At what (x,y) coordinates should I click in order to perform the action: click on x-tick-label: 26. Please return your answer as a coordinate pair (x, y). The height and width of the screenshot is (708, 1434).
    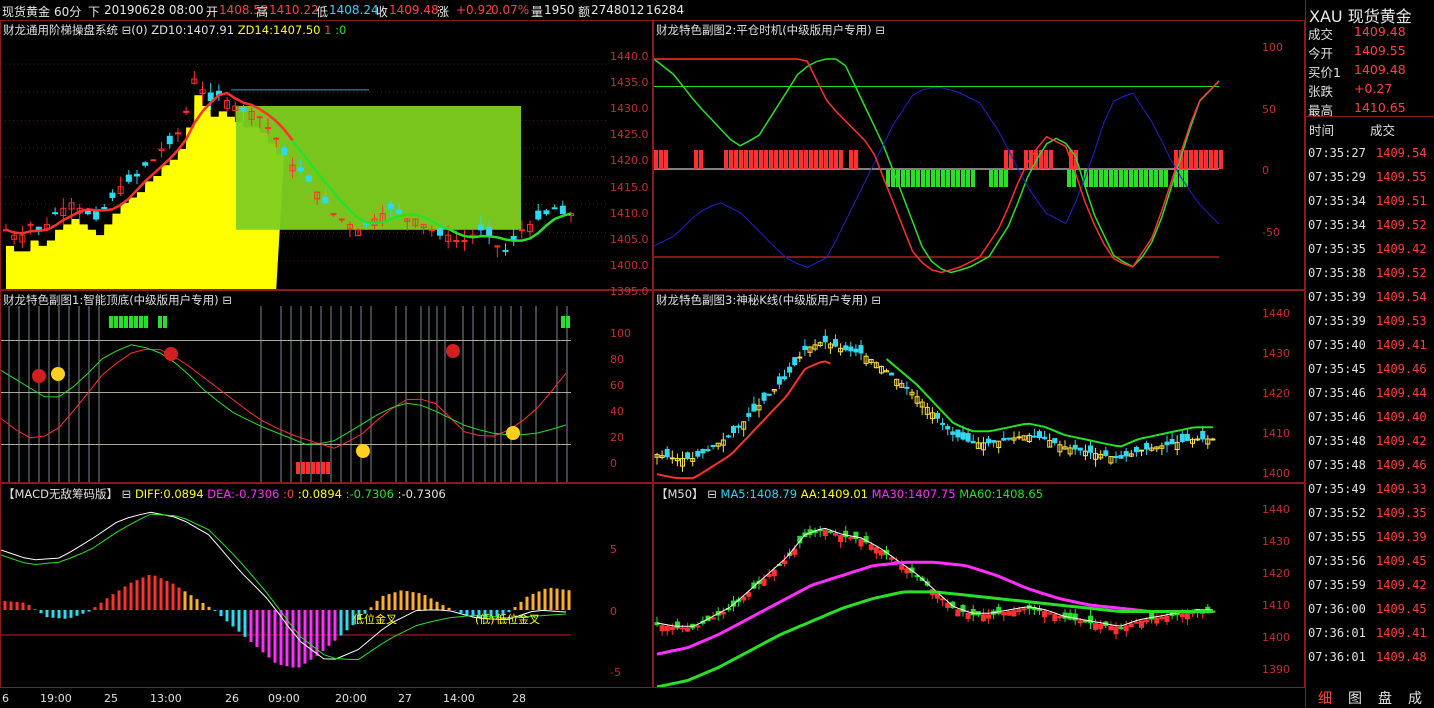
    Looking at the image, I should click on (232, 698).